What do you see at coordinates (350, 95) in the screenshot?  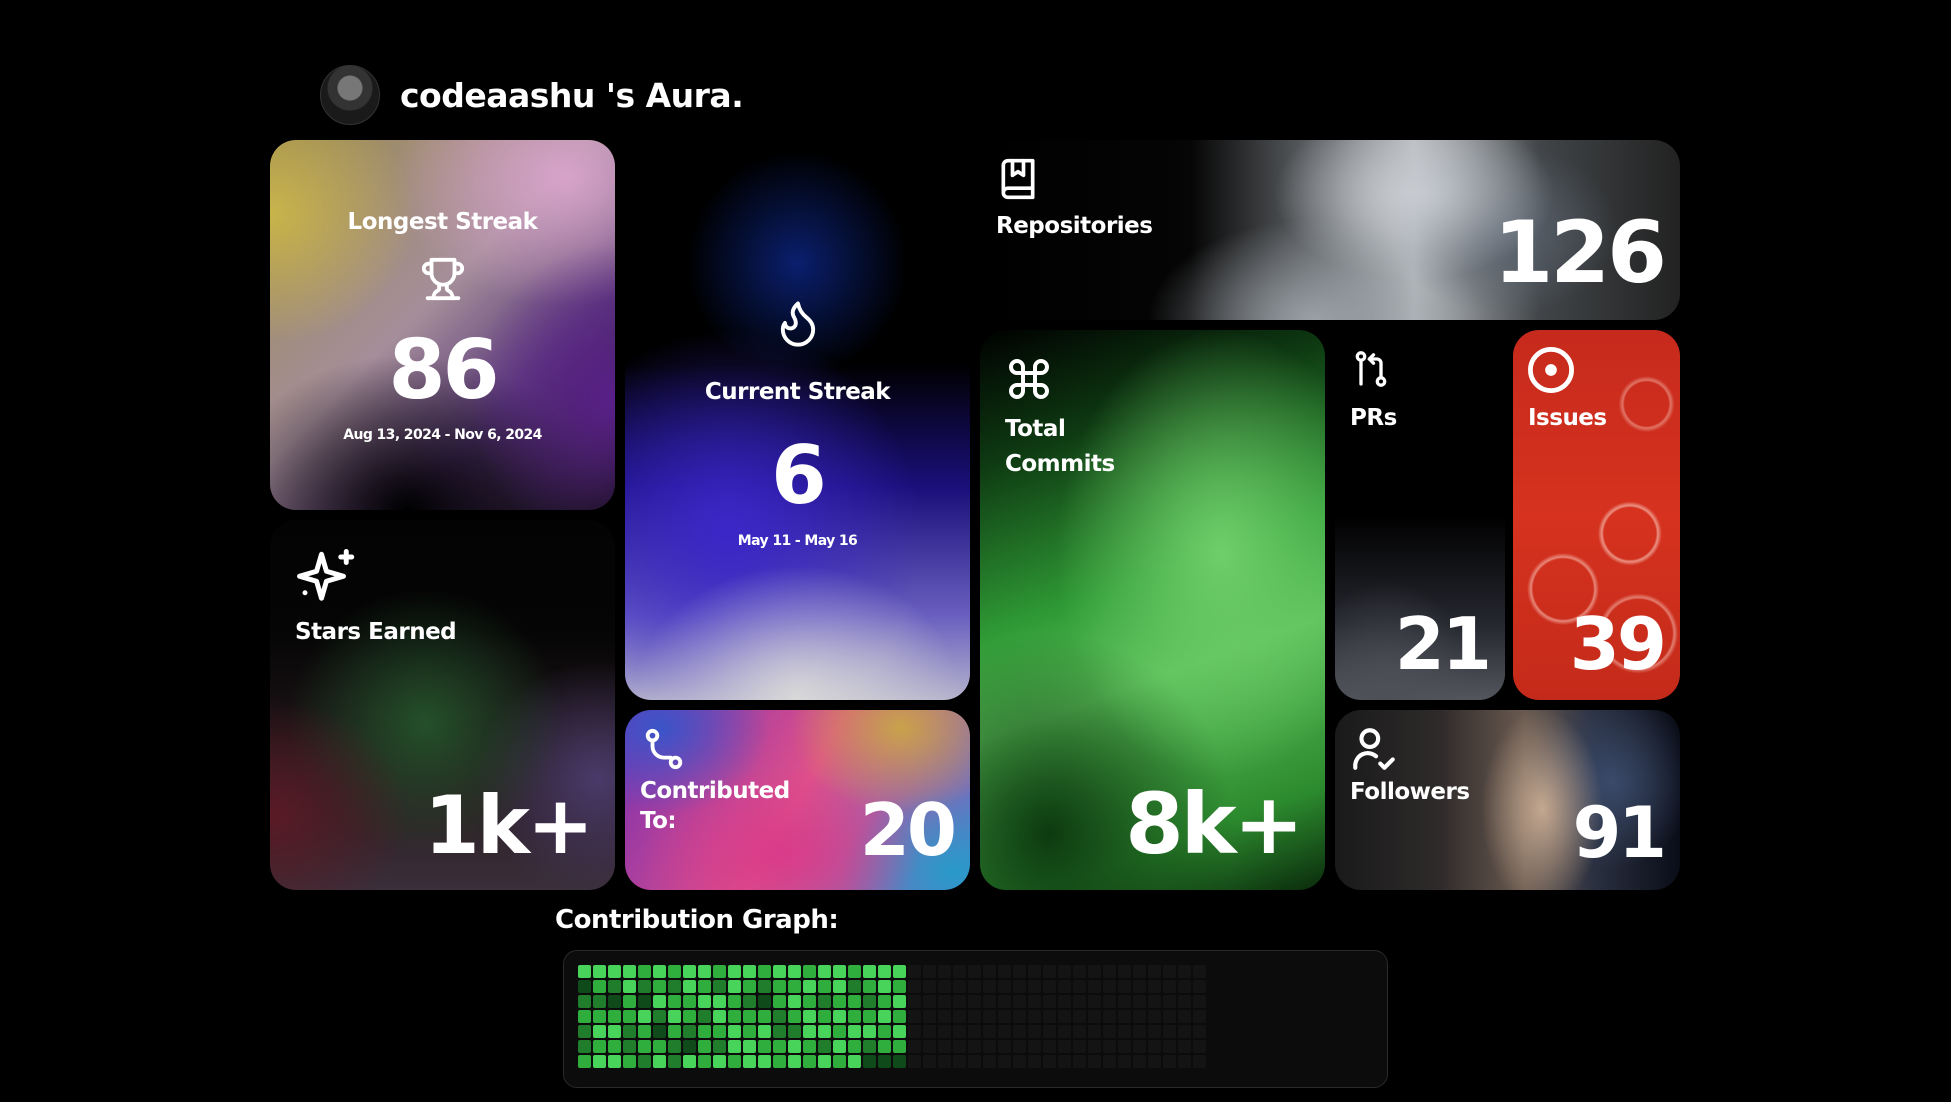 I see `avatar` at bounding box center [350, 95].